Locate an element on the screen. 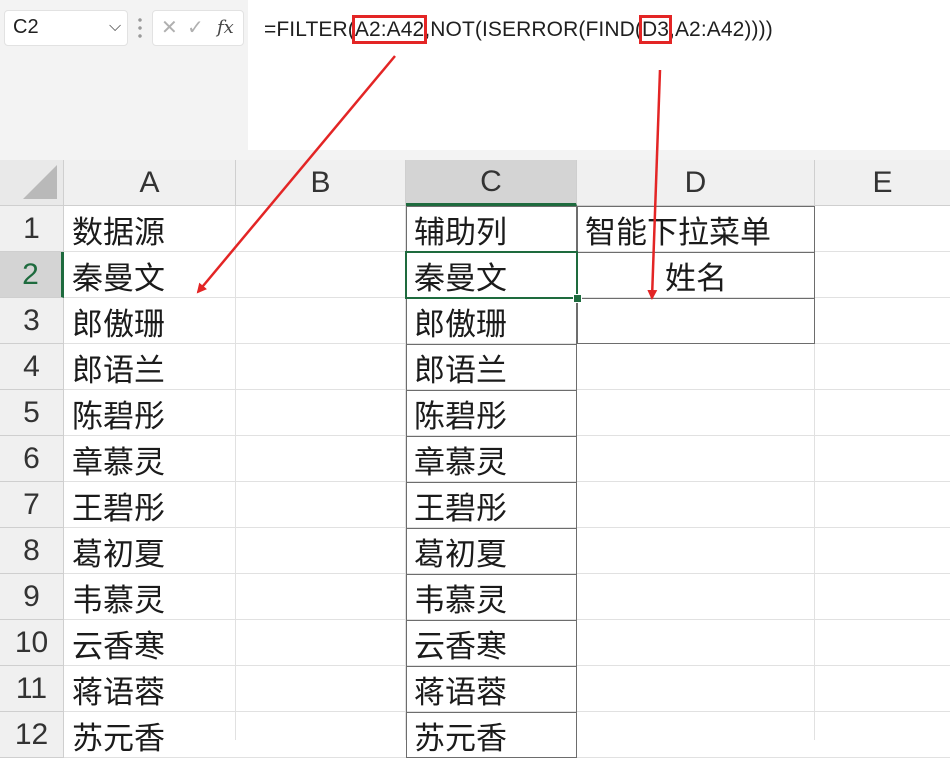 The height and width of the screenshot is (758, 950). row-header-11: 11 is located at coordinates (32, 689).